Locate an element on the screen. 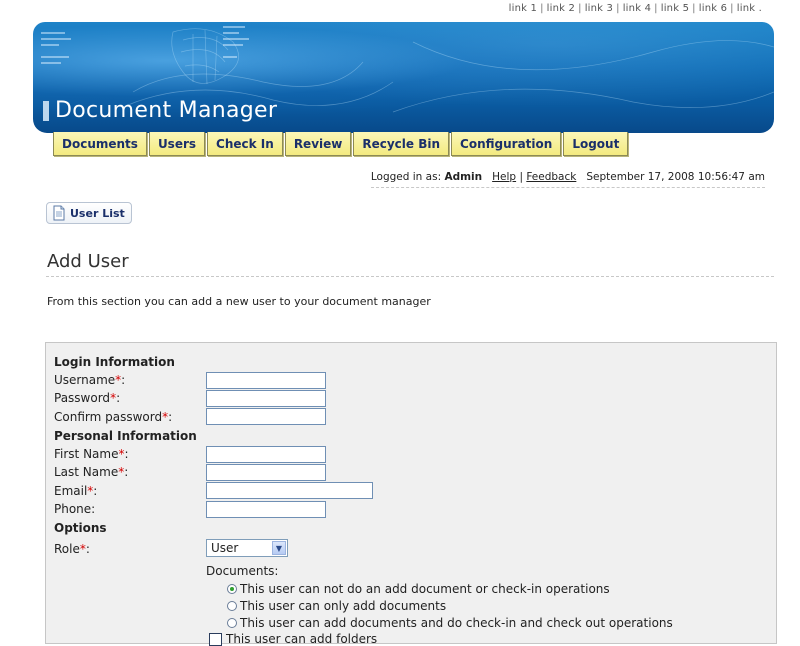 The height and width of the screenshot is (646, 800). confirm-password-label: Confirm password*: is located at coordinates (113, 417).